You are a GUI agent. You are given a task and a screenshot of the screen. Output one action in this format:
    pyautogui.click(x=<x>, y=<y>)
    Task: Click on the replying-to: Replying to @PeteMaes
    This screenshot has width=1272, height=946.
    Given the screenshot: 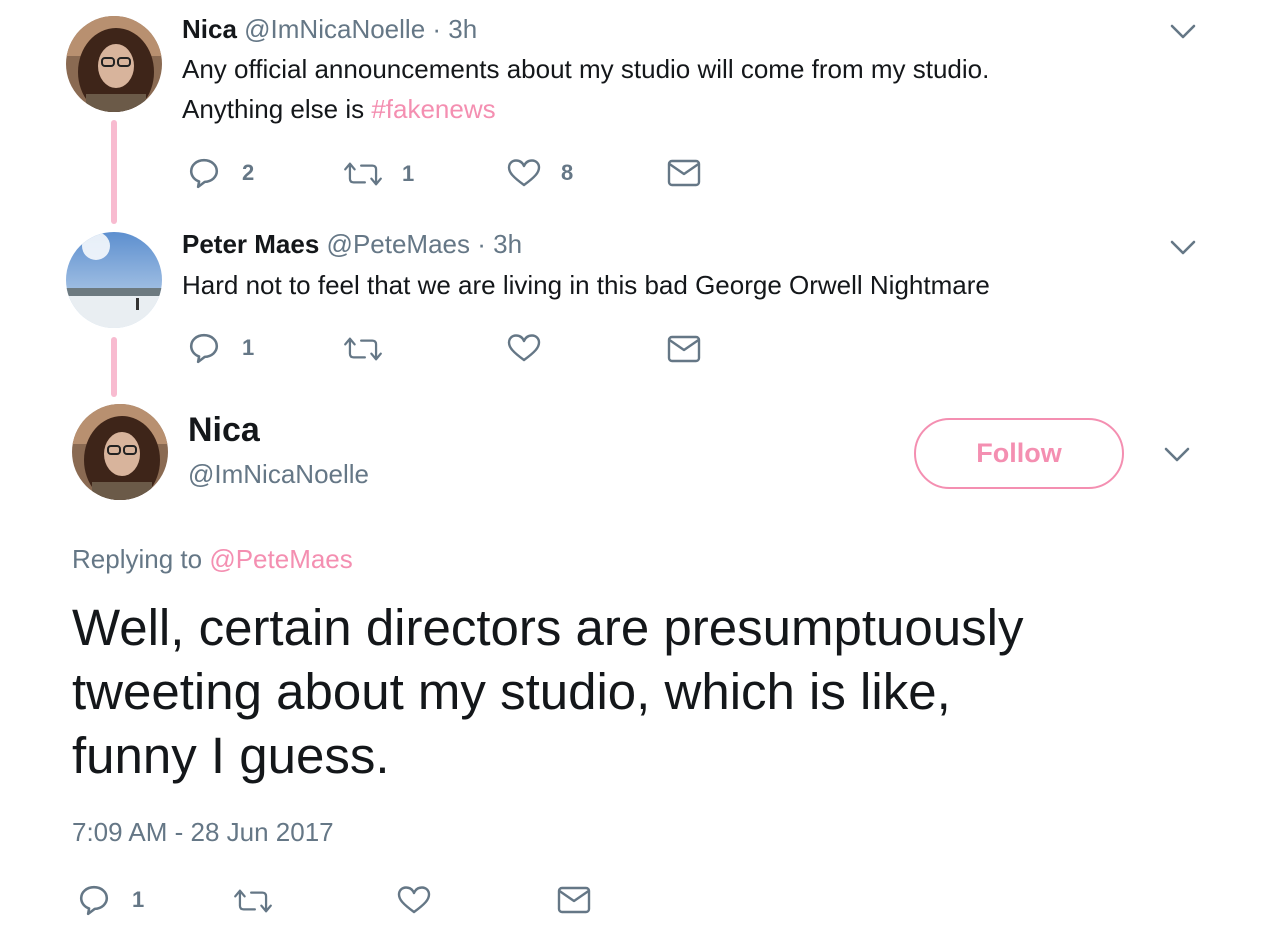 What is the action you would take?
    pyautogui.click(x=212, y=559)
    